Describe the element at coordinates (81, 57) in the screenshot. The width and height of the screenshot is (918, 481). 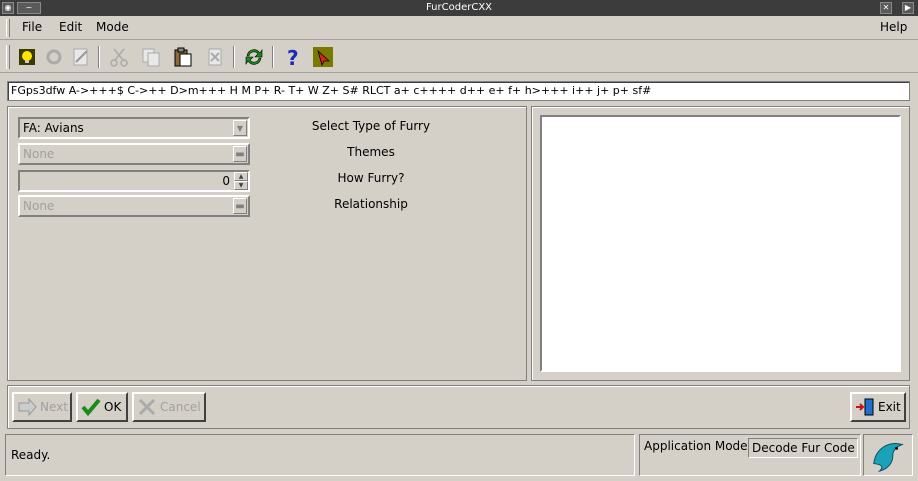
I see `edit-doc-icon` at that location.